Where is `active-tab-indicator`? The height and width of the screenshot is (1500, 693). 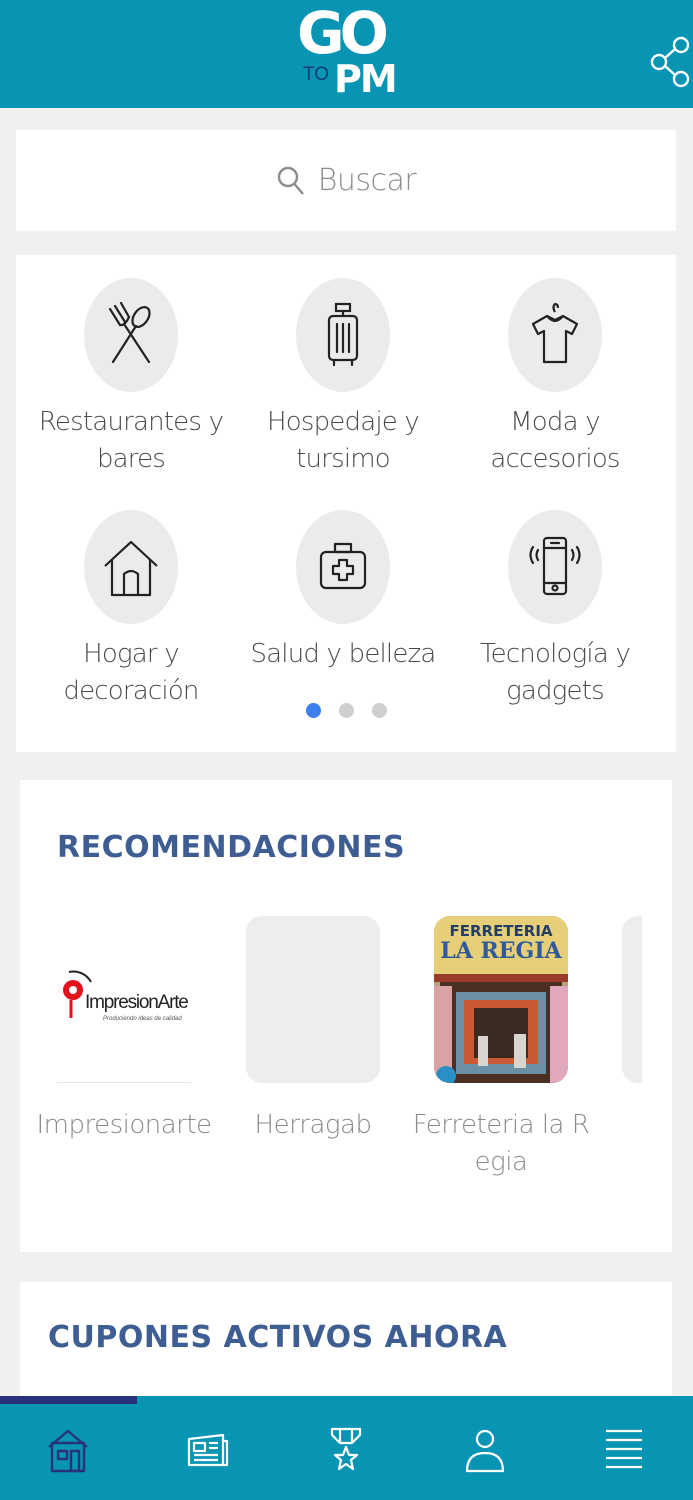 active-tab-indicator is located at coordinates (68, 1400).